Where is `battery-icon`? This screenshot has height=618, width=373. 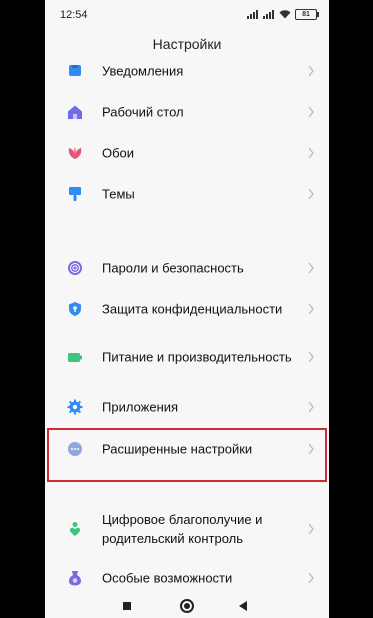
battery-icon is located at coordinates (75, 357).